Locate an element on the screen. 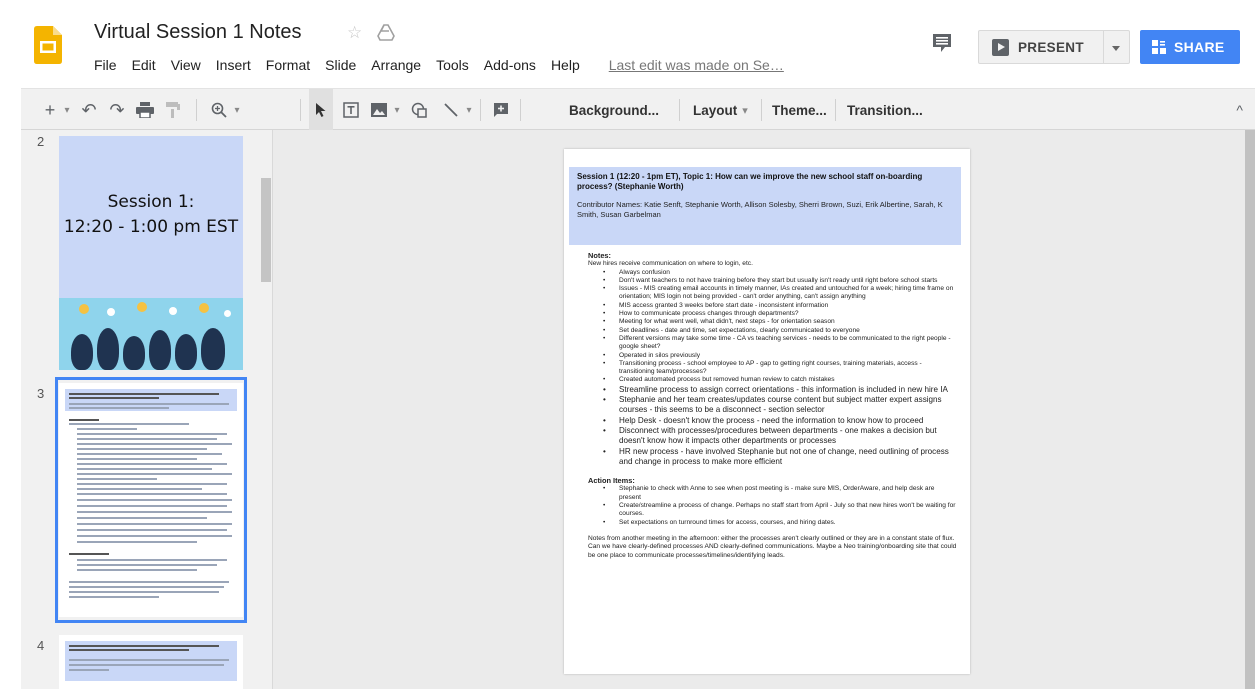 Image resolution: width=1255 pixels, height=689 pixels. slide-thumbnail-2: Session 1: 12:20 - 1:00 pm EST is located at coordinates (151, 253).